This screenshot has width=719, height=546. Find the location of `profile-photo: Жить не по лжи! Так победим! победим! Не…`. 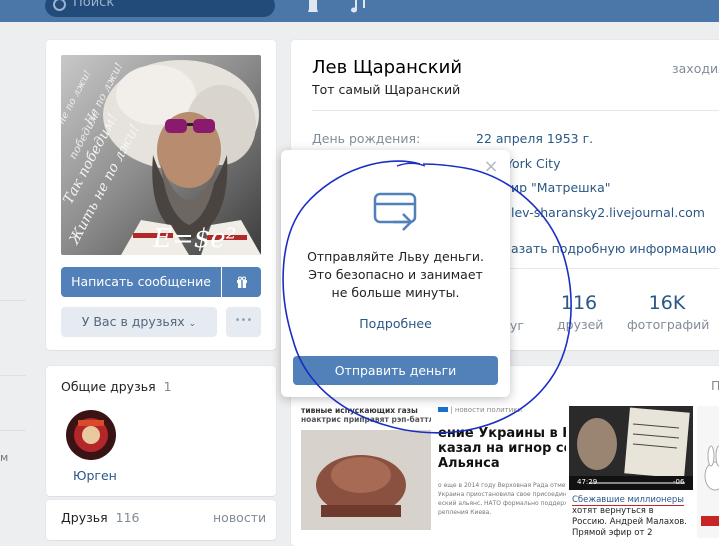

profile-photo: Жить не по лжи! Так победим! победим! Не… is located at coordinates (161, 155).